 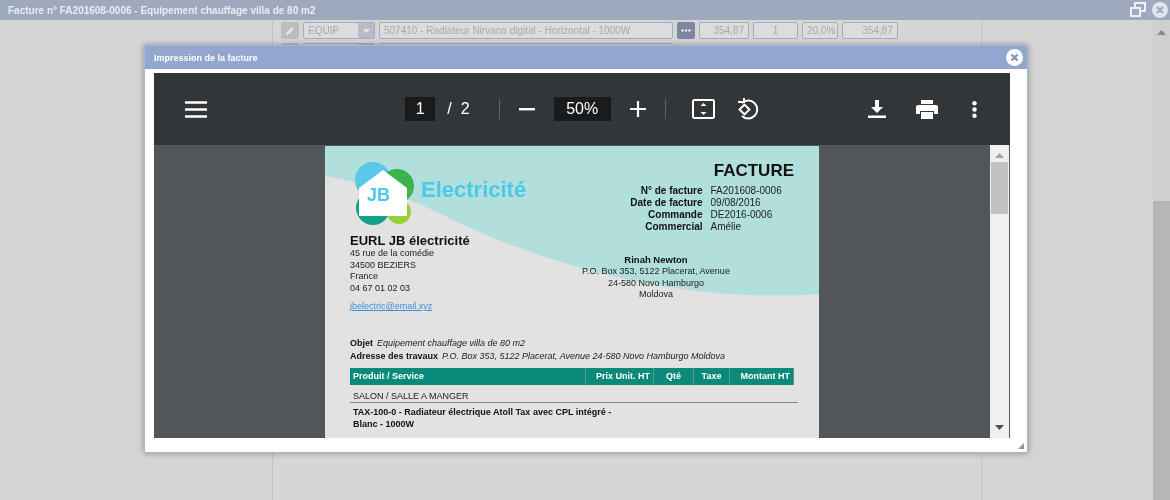 What do you see at coordinates (1138, 10) in the screenshot?
I see `restore-icon` at bounding box center [1138, 10].